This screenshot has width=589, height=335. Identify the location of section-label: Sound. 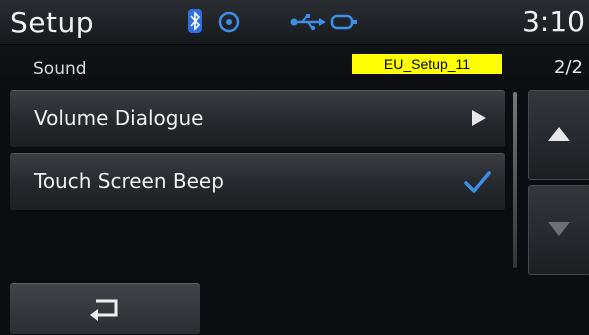
(60, 69).